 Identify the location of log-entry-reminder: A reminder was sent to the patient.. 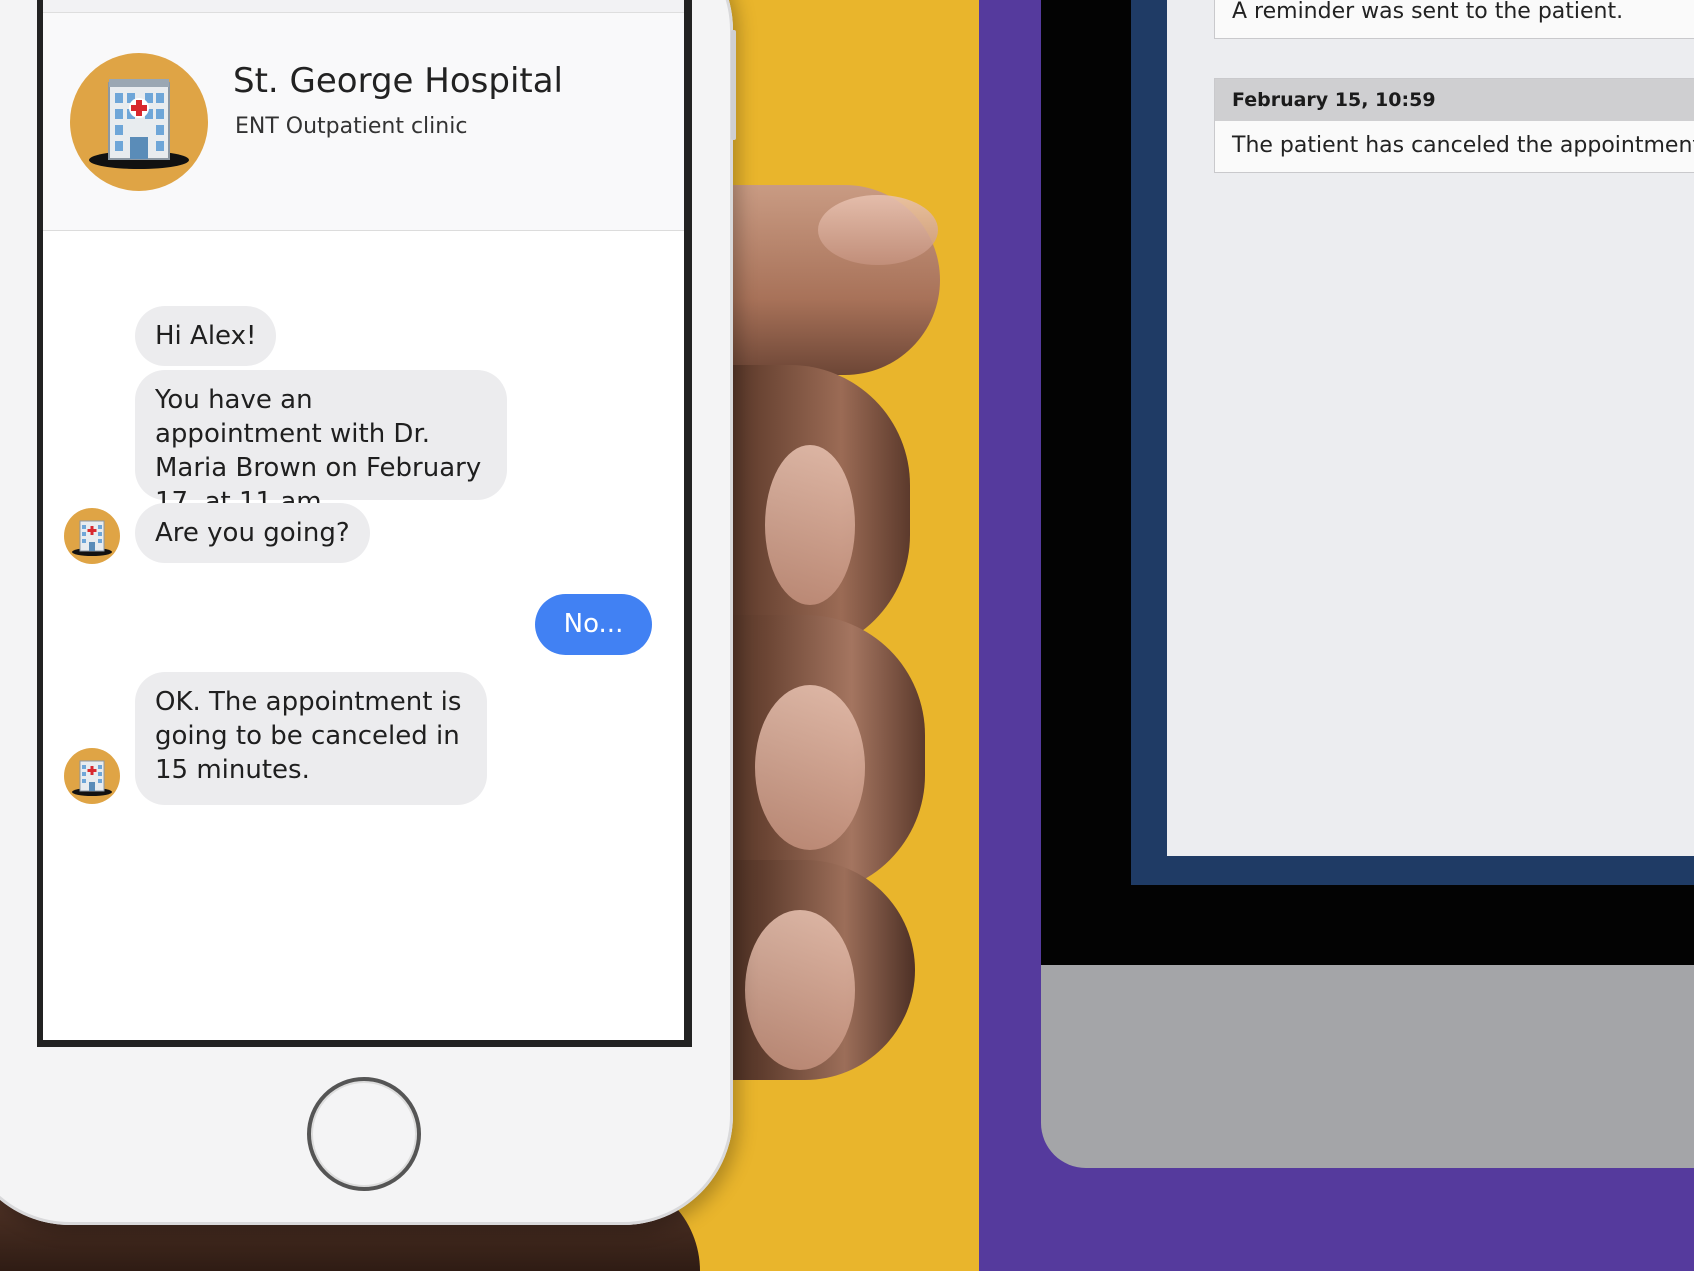
(1454, 19).